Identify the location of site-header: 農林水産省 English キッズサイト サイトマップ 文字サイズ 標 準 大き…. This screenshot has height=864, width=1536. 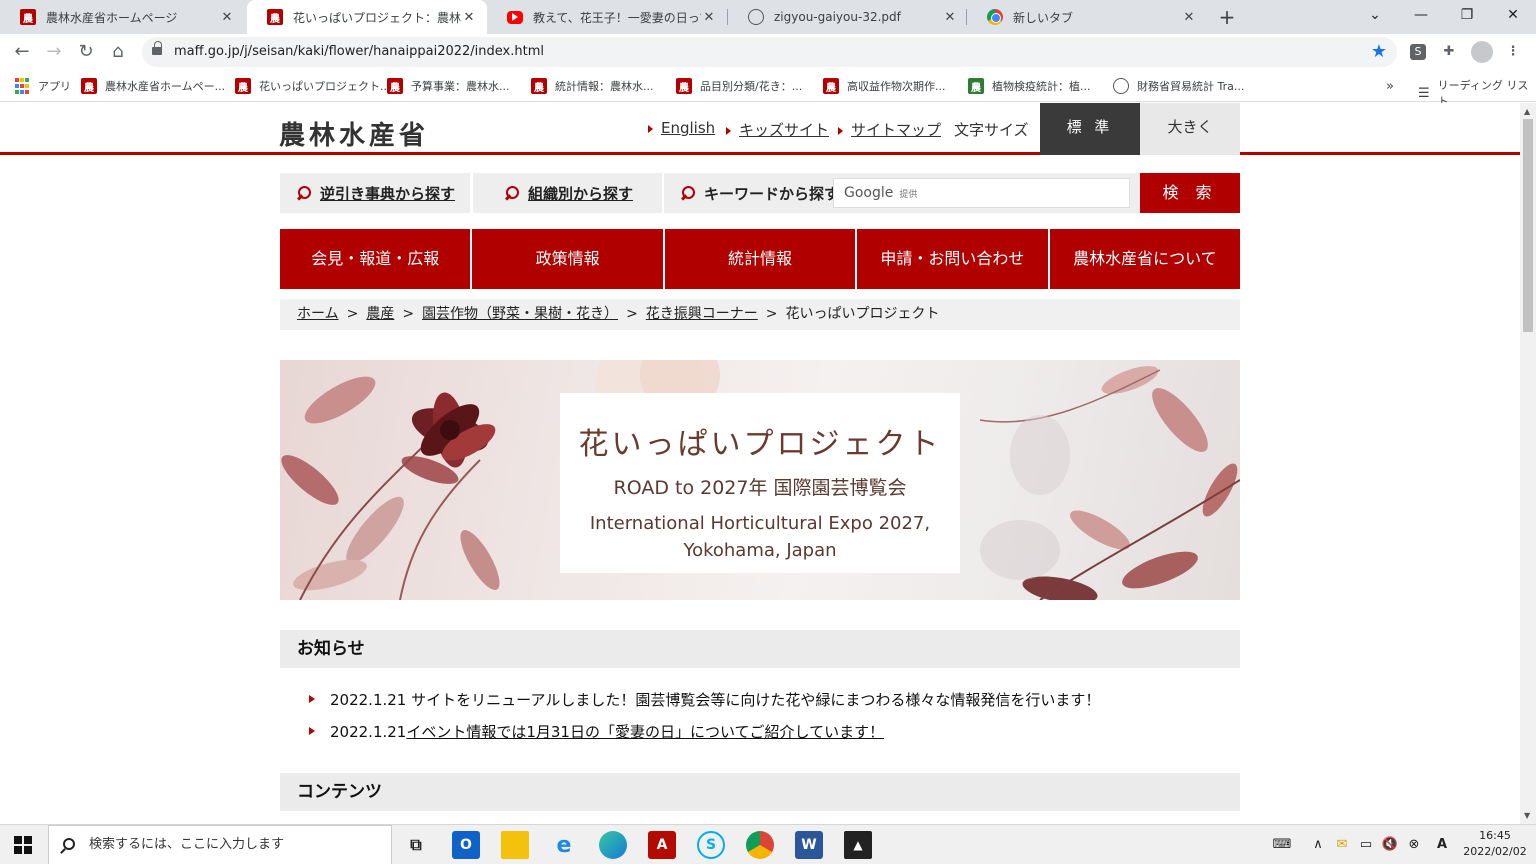
(760, 129).